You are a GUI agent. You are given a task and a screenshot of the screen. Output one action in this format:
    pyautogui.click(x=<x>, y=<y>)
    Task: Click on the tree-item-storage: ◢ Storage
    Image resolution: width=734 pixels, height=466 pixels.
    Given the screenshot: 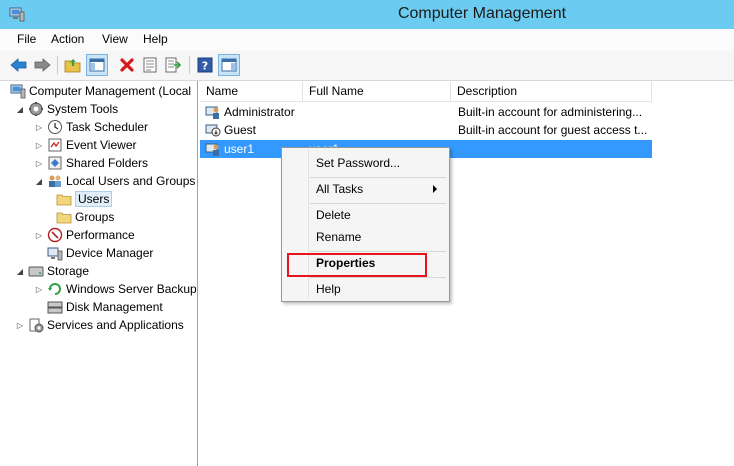 What is the action you would take?
    pyautogui.click(x=51, y=271)
    